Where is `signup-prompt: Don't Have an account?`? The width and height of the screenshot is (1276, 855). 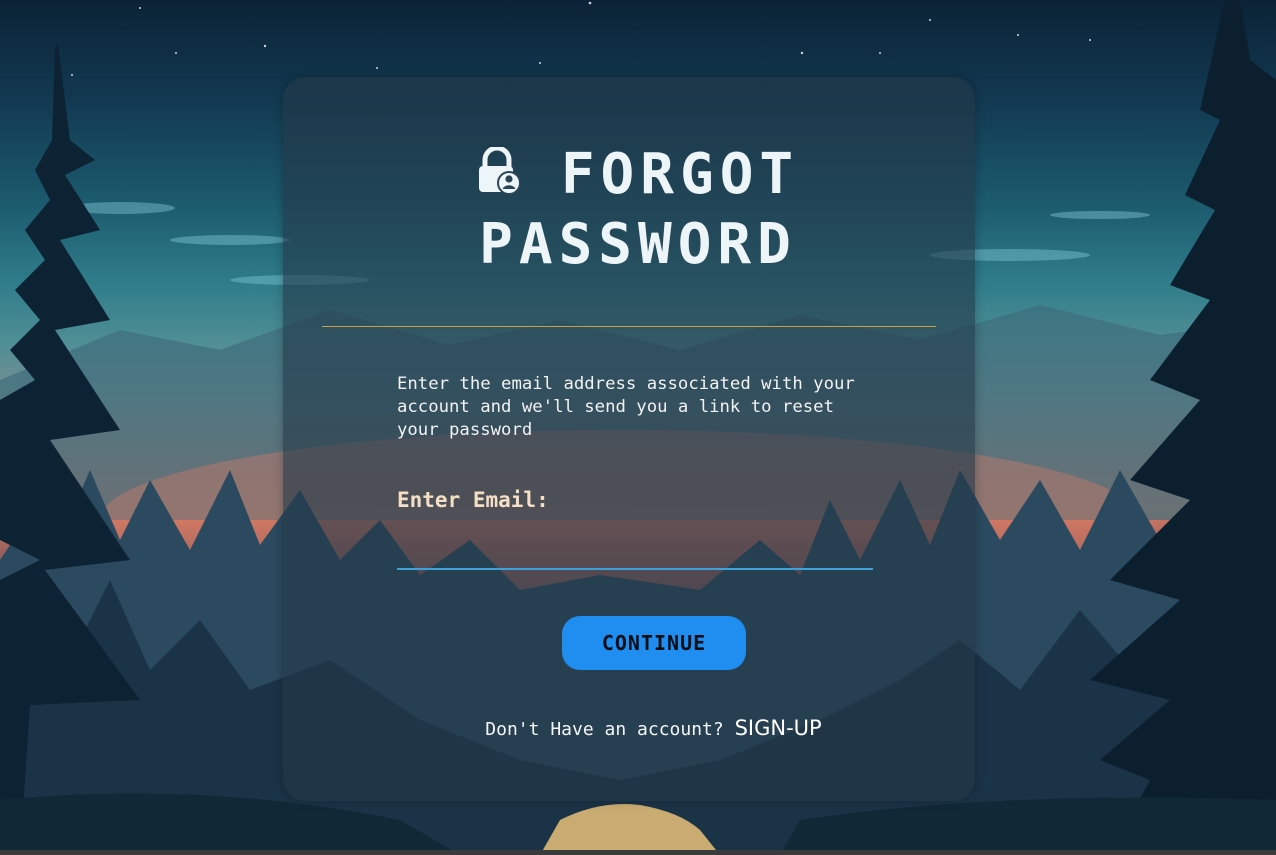 signup-prompt: Don't Have an account? is located at coordinates (604, 729).